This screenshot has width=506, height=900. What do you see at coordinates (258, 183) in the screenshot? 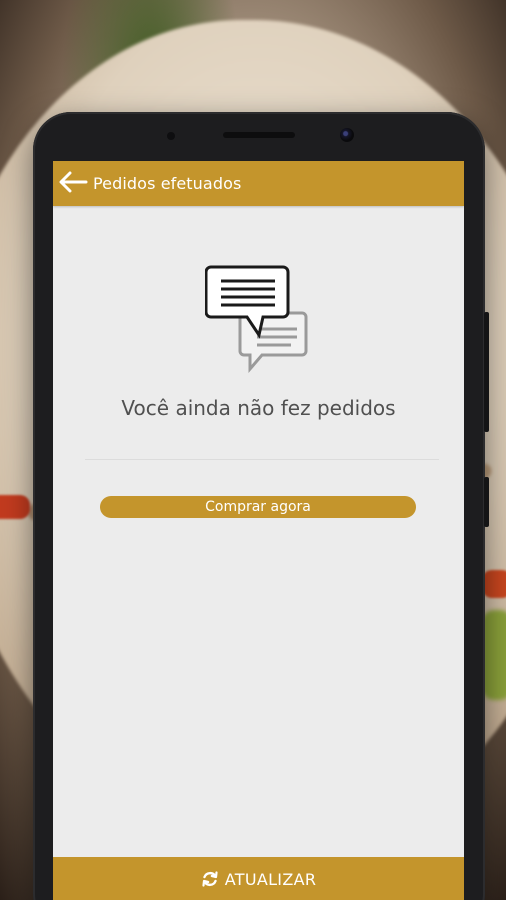
I see `app-bar: Pedidos efetuados` at bounding box center [258, 183].